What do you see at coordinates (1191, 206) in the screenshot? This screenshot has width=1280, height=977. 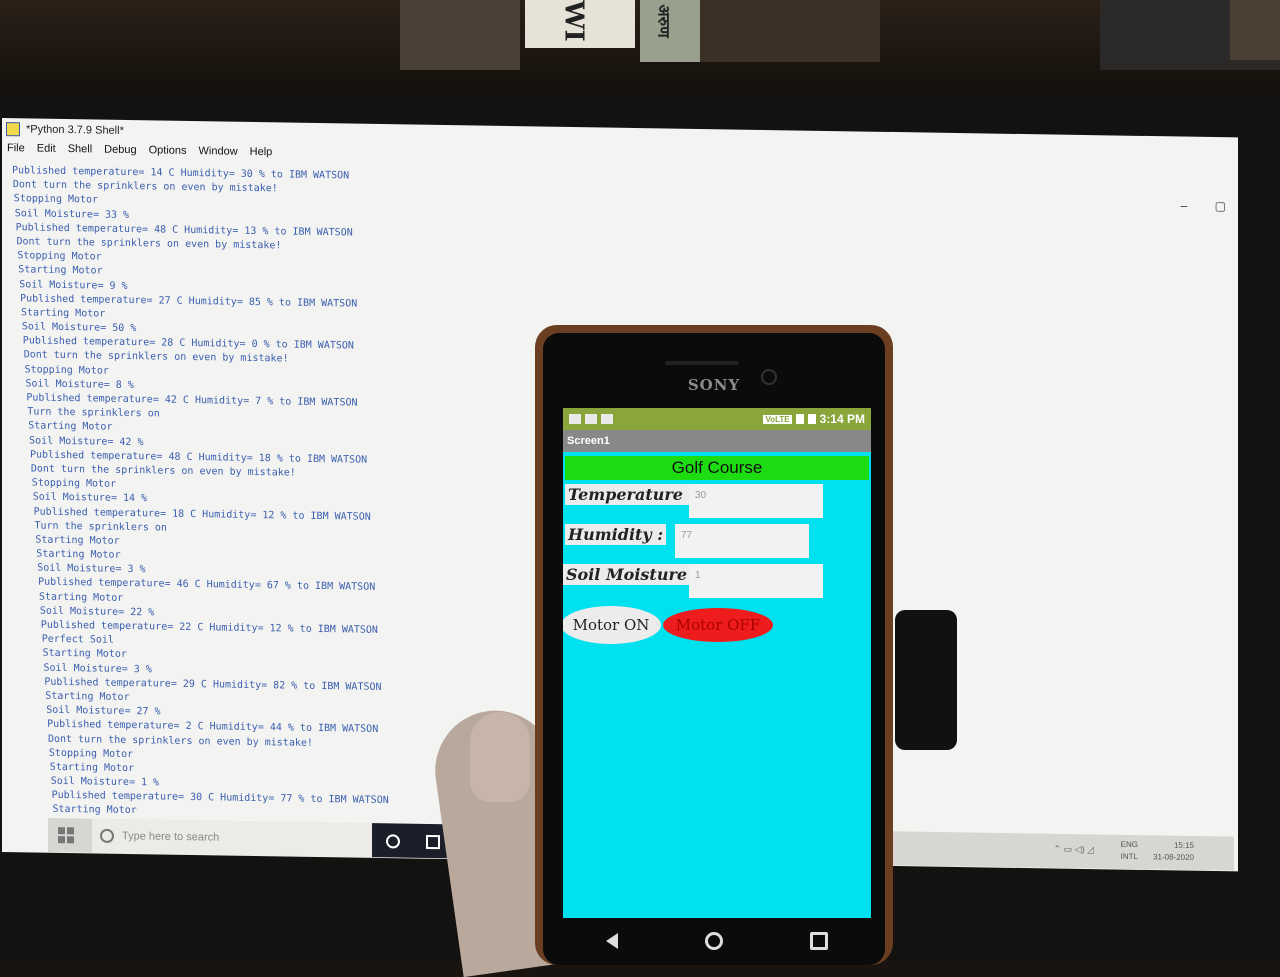 I see `window-controls: – ▢` at bounding box center [1191, 206].